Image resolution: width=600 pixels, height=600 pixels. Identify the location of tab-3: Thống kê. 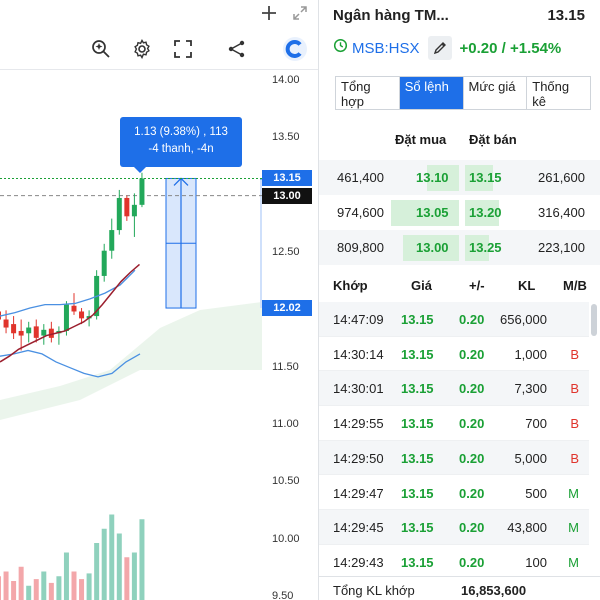
(558, 93).